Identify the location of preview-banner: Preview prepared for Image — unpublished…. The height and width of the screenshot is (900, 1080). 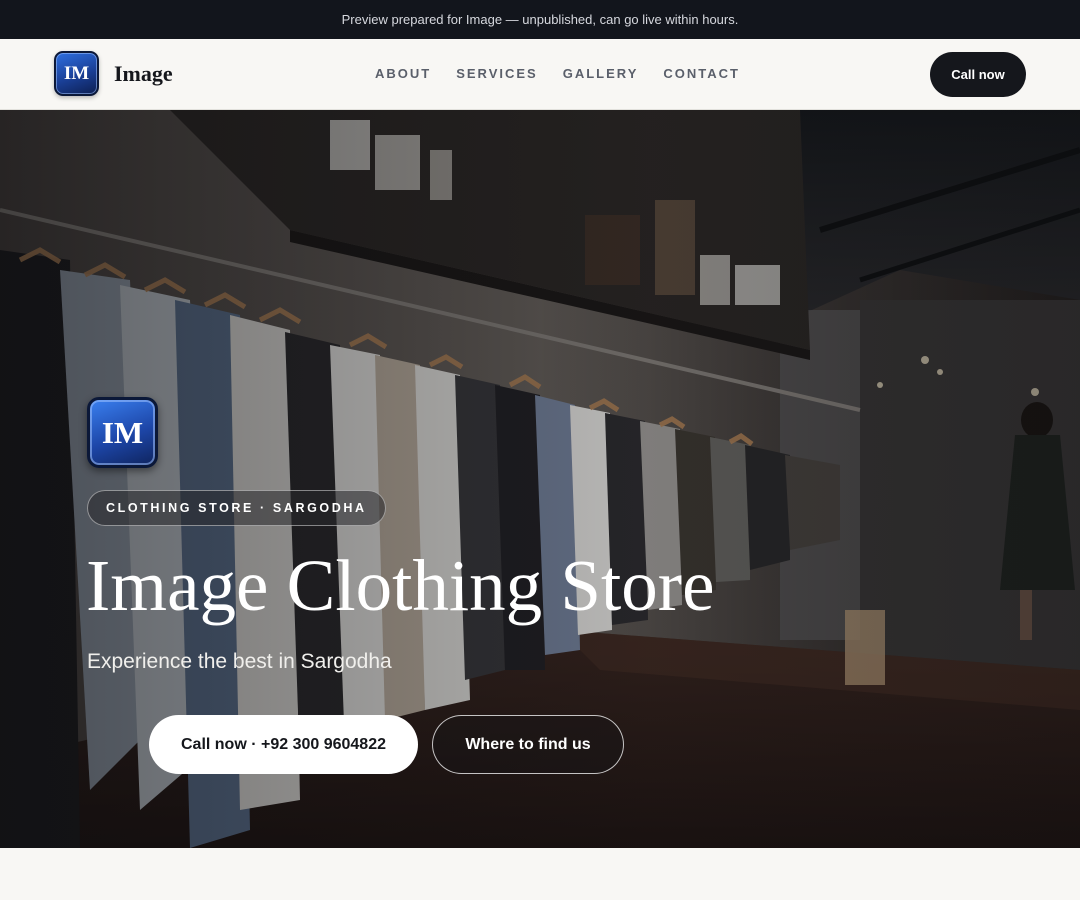
(540, 19).